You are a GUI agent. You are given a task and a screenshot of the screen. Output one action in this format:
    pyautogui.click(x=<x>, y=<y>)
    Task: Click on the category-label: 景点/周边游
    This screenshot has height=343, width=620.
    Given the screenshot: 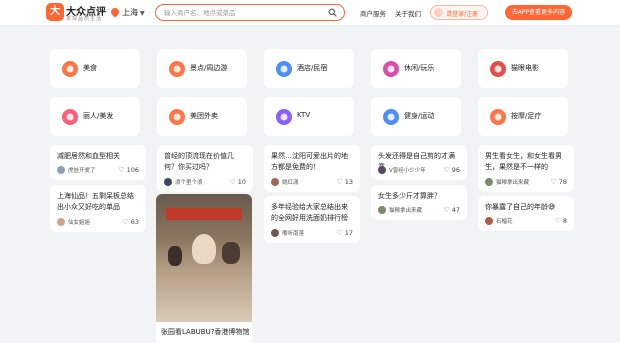 What is the action you would take?
    pyautogui.click(x=209, y=68)
    